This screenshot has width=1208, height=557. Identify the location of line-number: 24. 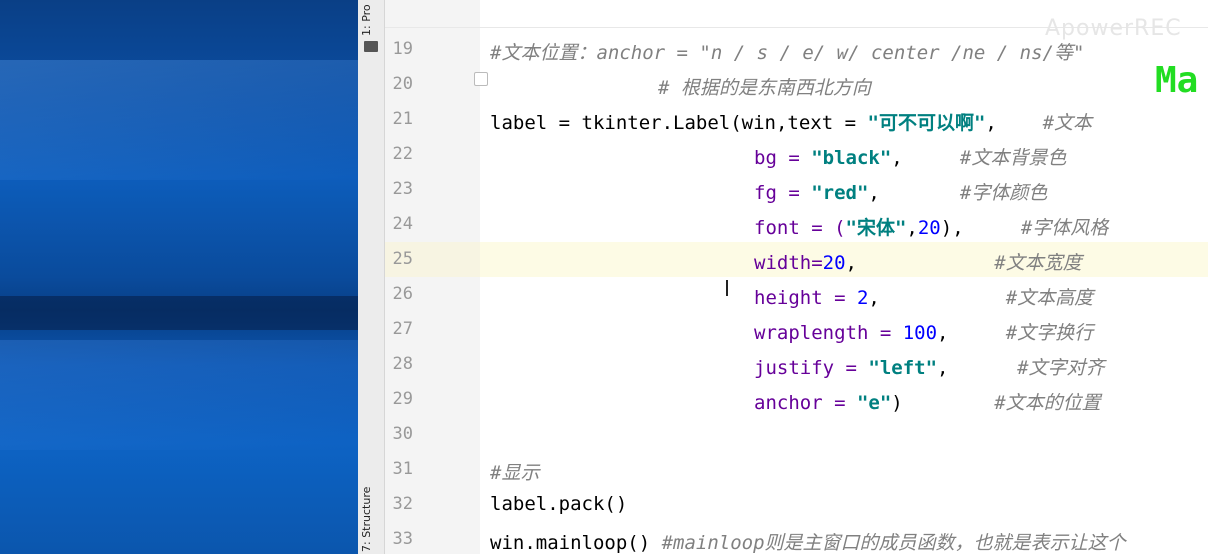
(402, 224).